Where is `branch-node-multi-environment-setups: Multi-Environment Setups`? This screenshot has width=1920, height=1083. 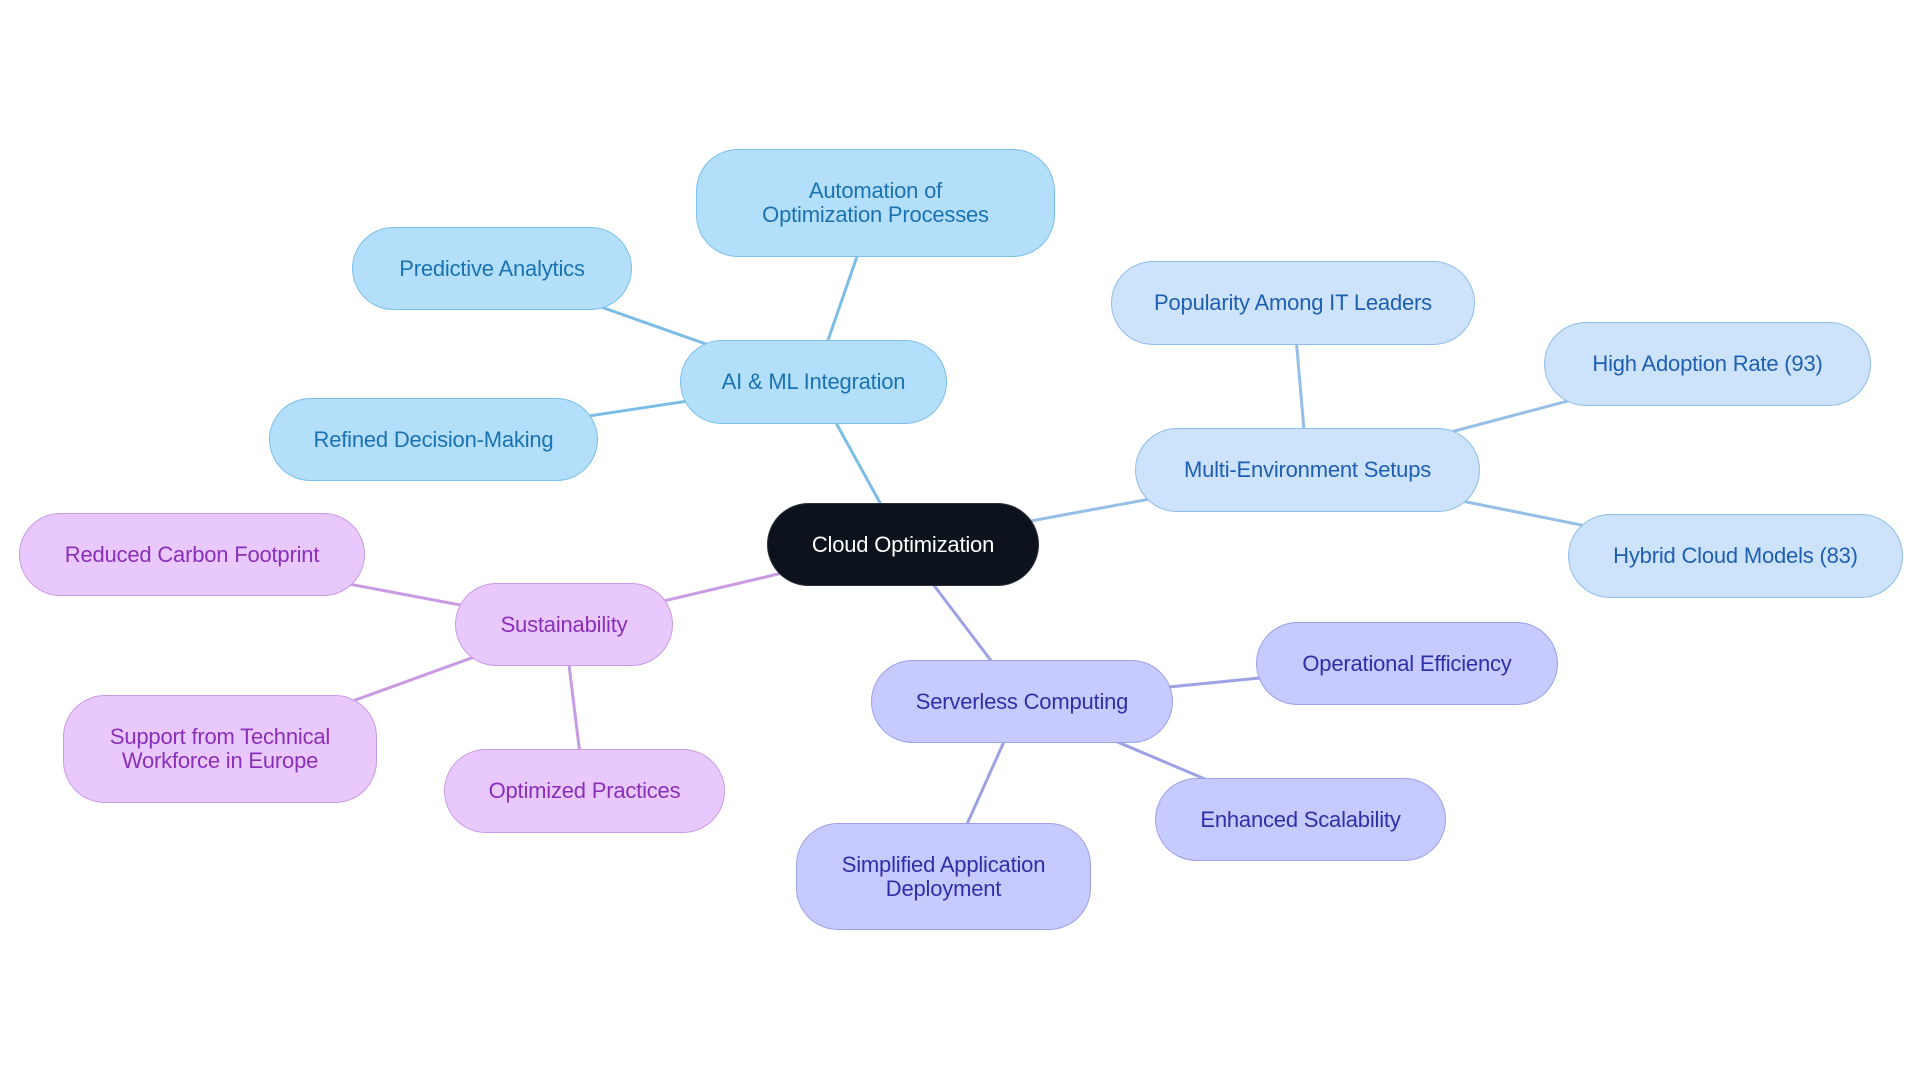
branch-node-multi-environment-setups: Multi-Environment Setups is located at coordinates (1307, 470).